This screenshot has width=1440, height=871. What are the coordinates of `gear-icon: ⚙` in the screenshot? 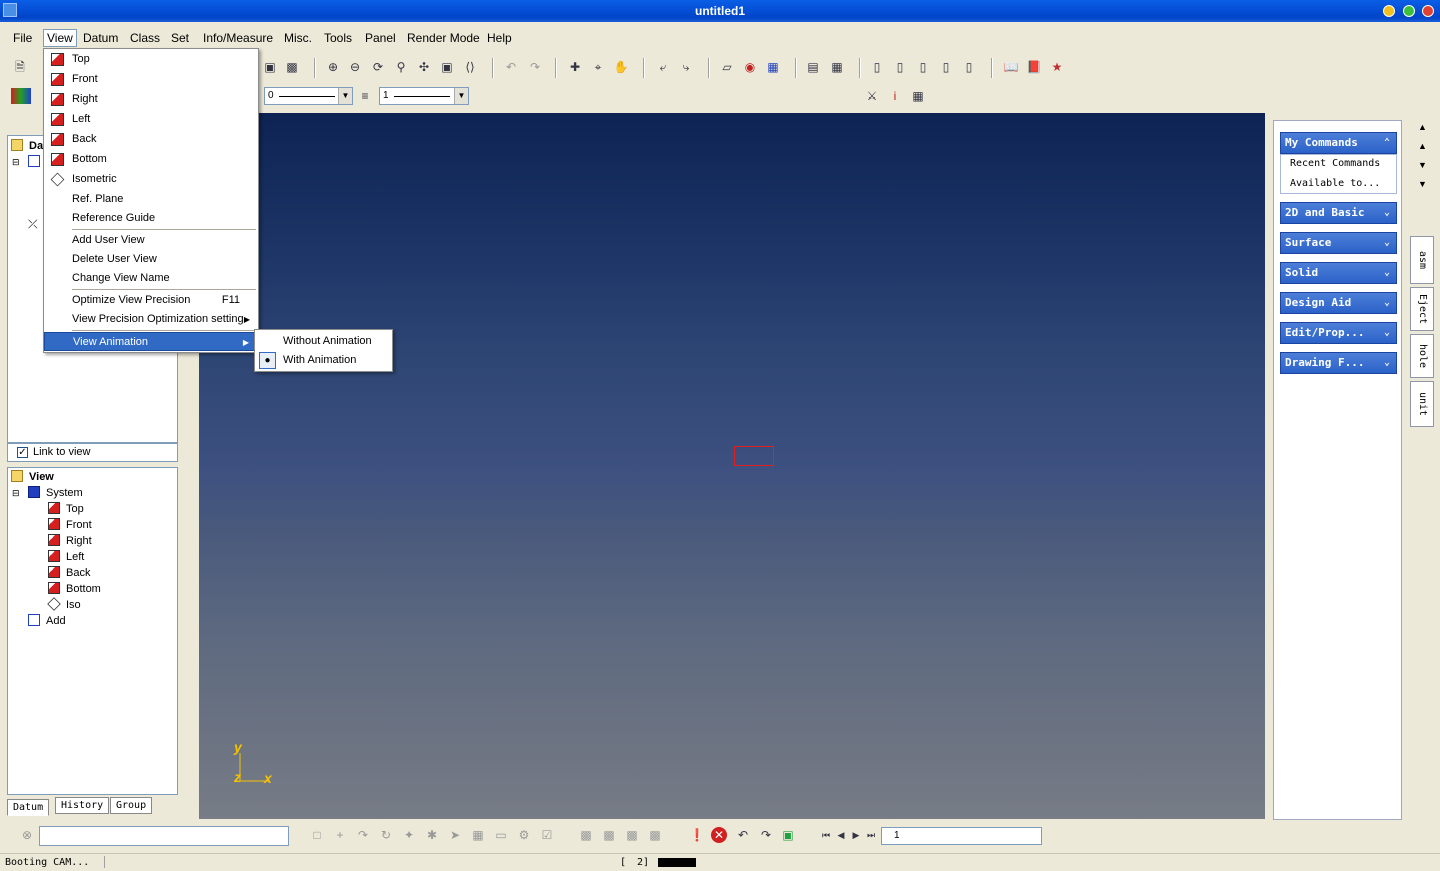 It's located at (524, 835).